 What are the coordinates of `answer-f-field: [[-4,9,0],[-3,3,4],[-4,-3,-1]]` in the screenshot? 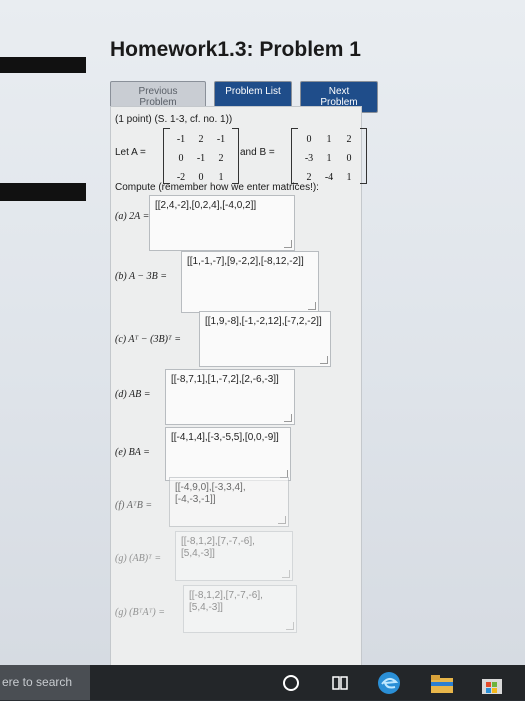 It's located at (229, 502).